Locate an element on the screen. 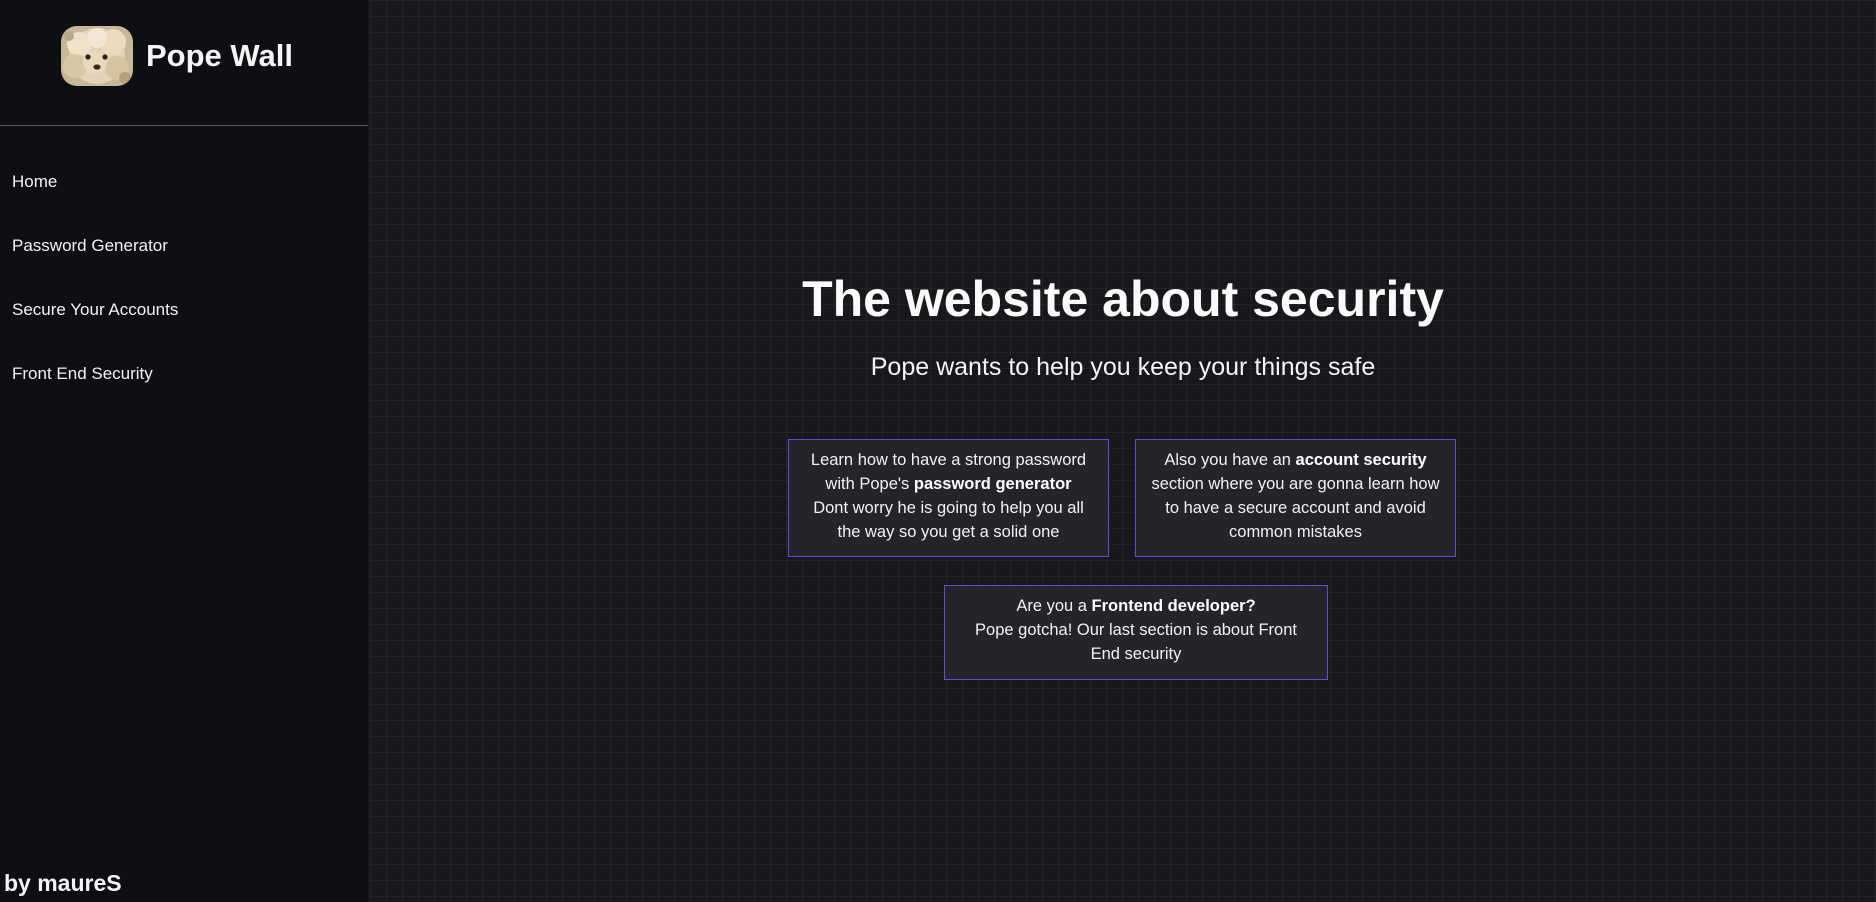 The image size is (1876, 902). card-line: Dont worry he is going to help you all is located at coordinates (948, 508).